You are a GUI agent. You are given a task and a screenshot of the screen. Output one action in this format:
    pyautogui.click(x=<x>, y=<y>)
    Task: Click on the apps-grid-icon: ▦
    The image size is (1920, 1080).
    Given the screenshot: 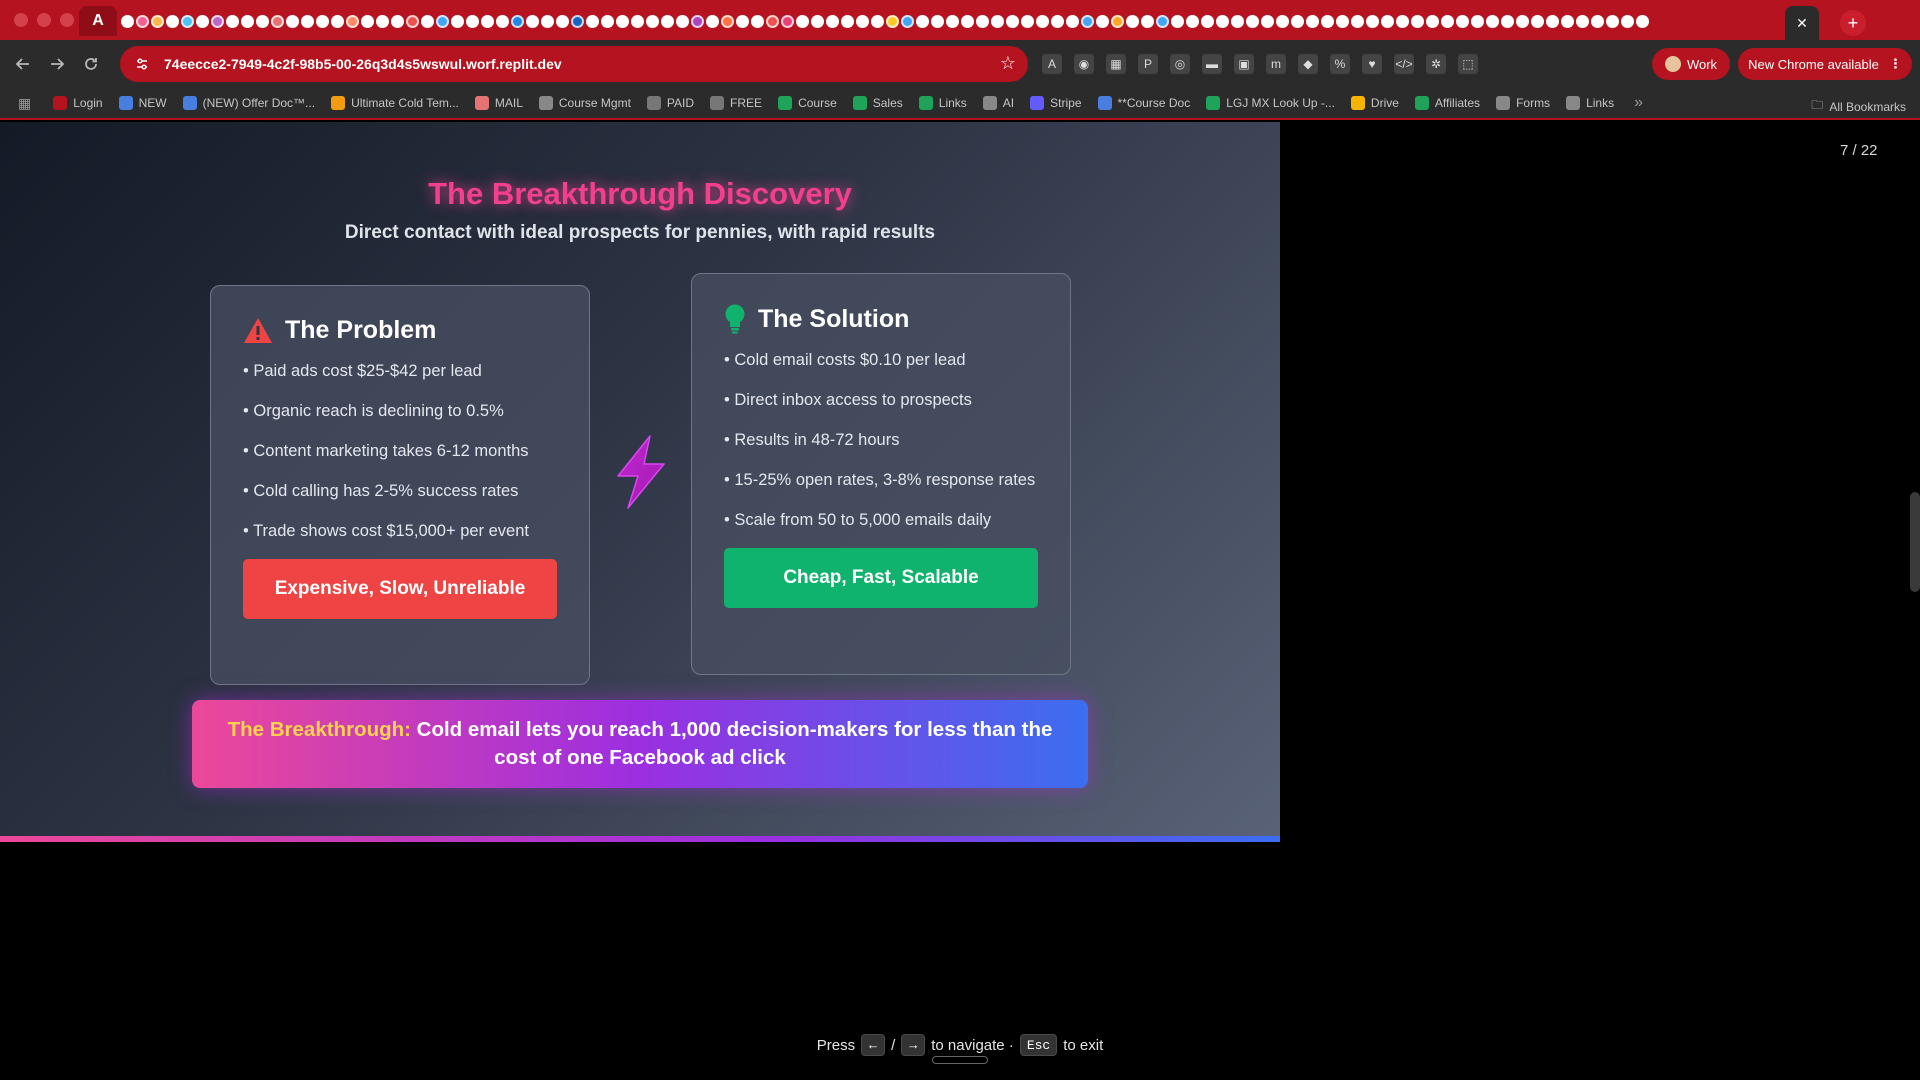 What is the action you would take?
    pyautogui.click(x=24, y=103)
    